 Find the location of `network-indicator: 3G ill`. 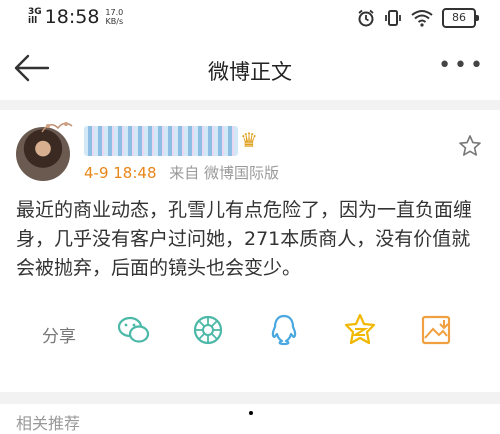

network-indicator: 3G ill is located at coordinates (35, 17).